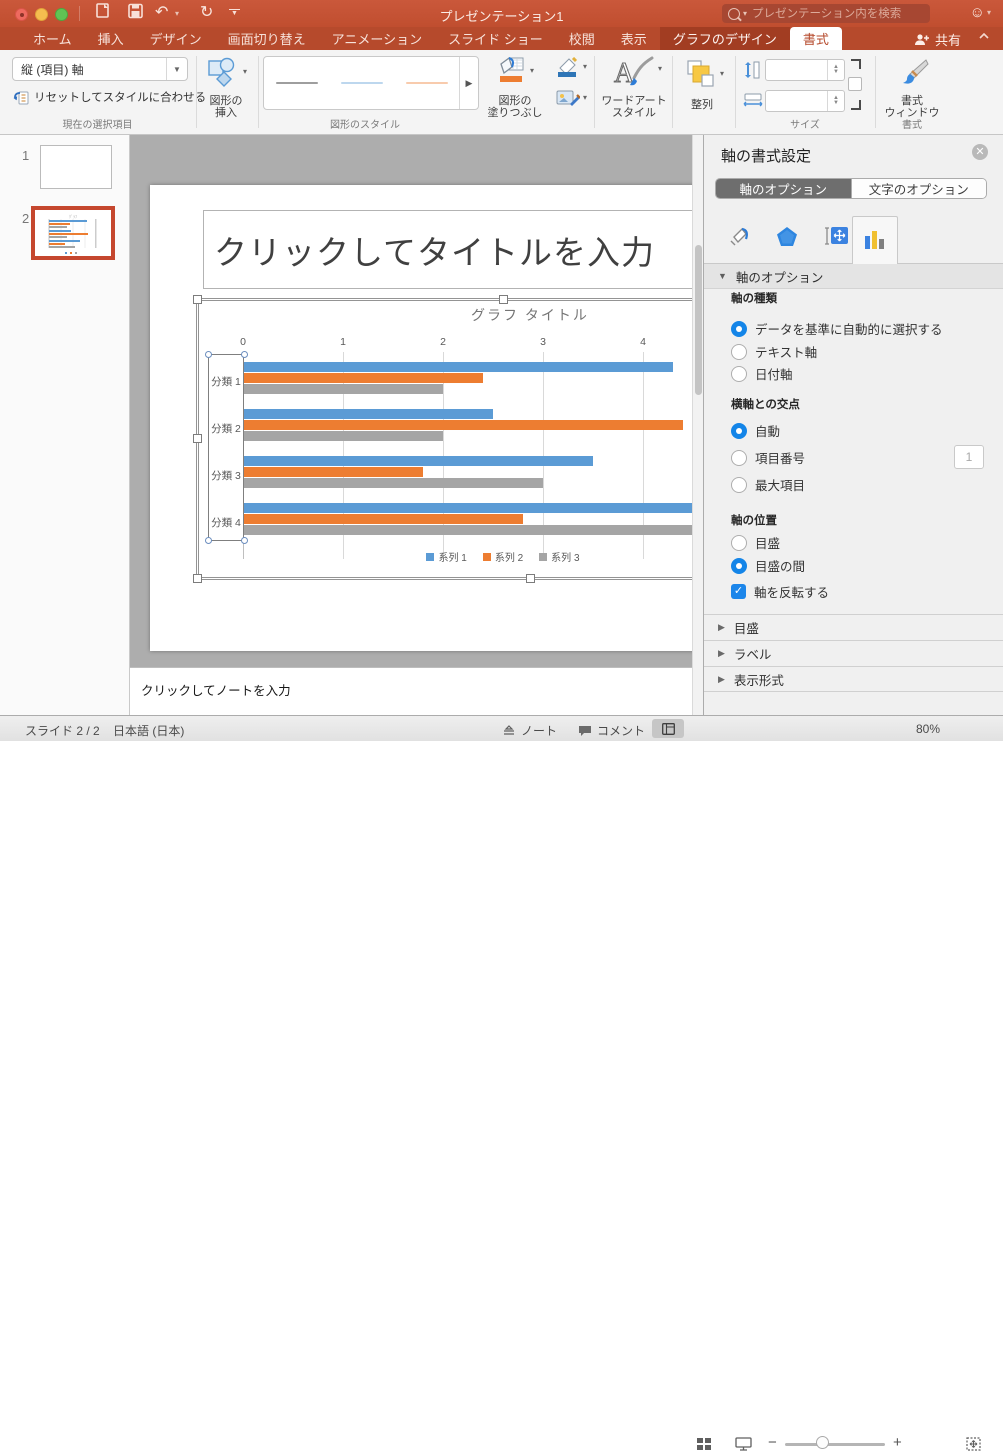 The image size is (1003, 1454). Describe the element at coordinates (835, 238) in the screenshot. I see `size-properties-icon` at that location.